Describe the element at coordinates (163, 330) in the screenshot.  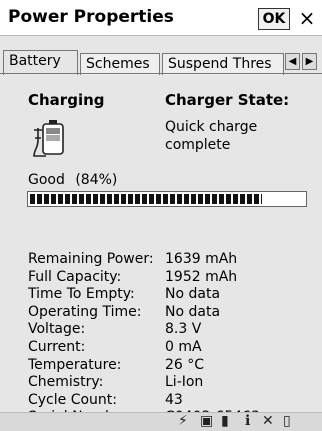
I see `detail-row: Voltage: 8.3 V` at that location.